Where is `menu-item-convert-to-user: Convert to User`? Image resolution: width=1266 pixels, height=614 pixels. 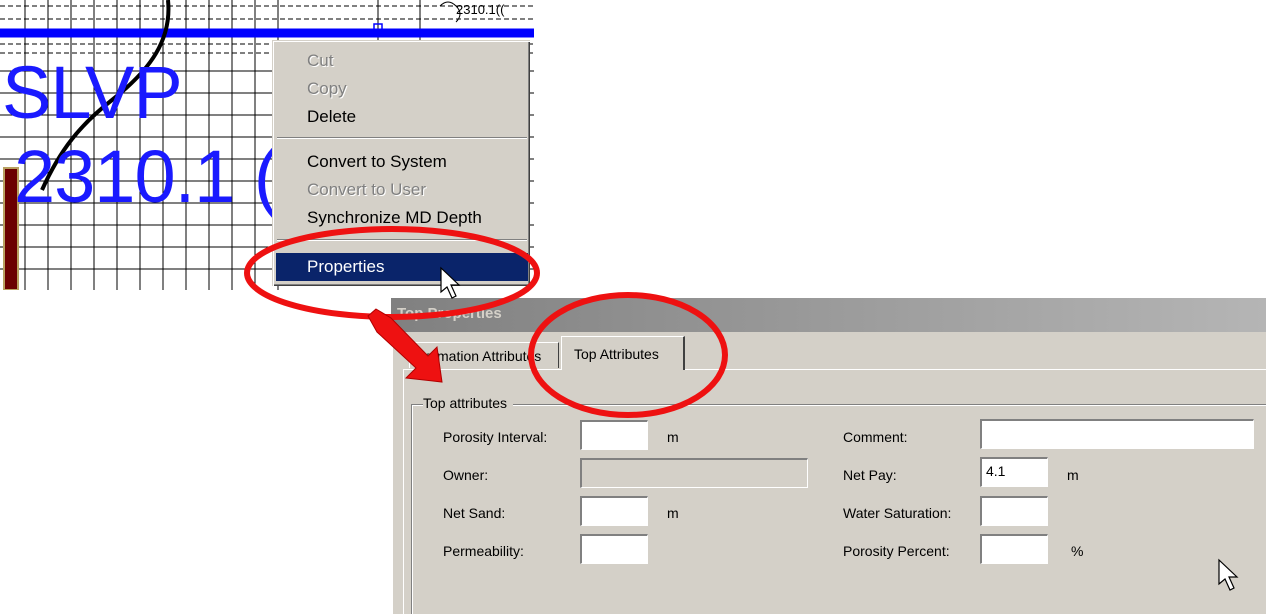 menu-item-convert-to-user: Convert to User is located at coordinates (402, 190).